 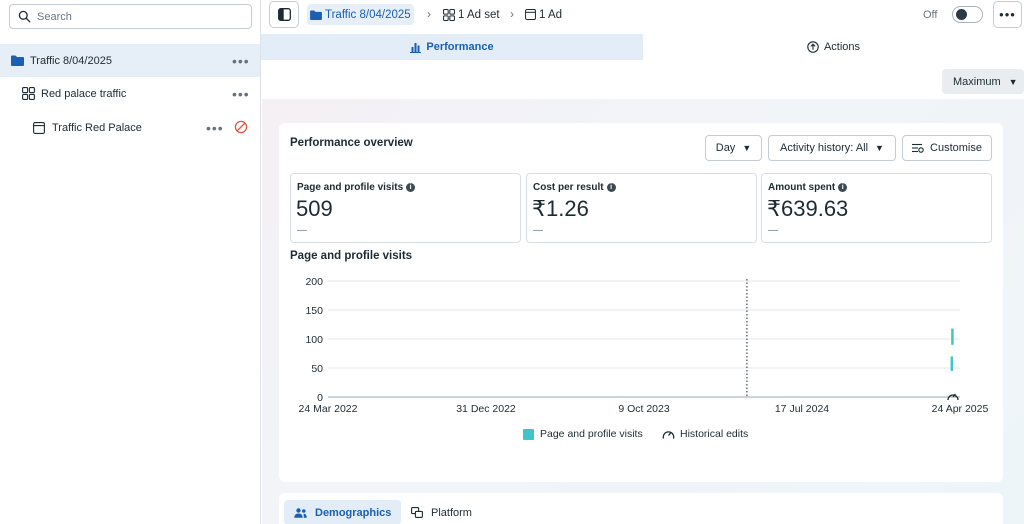 I want to click on historical-edit-marker, so click(x=953, y=397).